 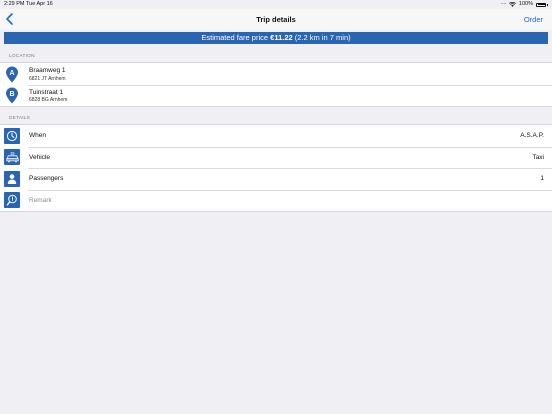 What do you see at coordinates (281, 37) in the screenshot?
I see `fare-price: €11.22` at bounding box center [281, 37].